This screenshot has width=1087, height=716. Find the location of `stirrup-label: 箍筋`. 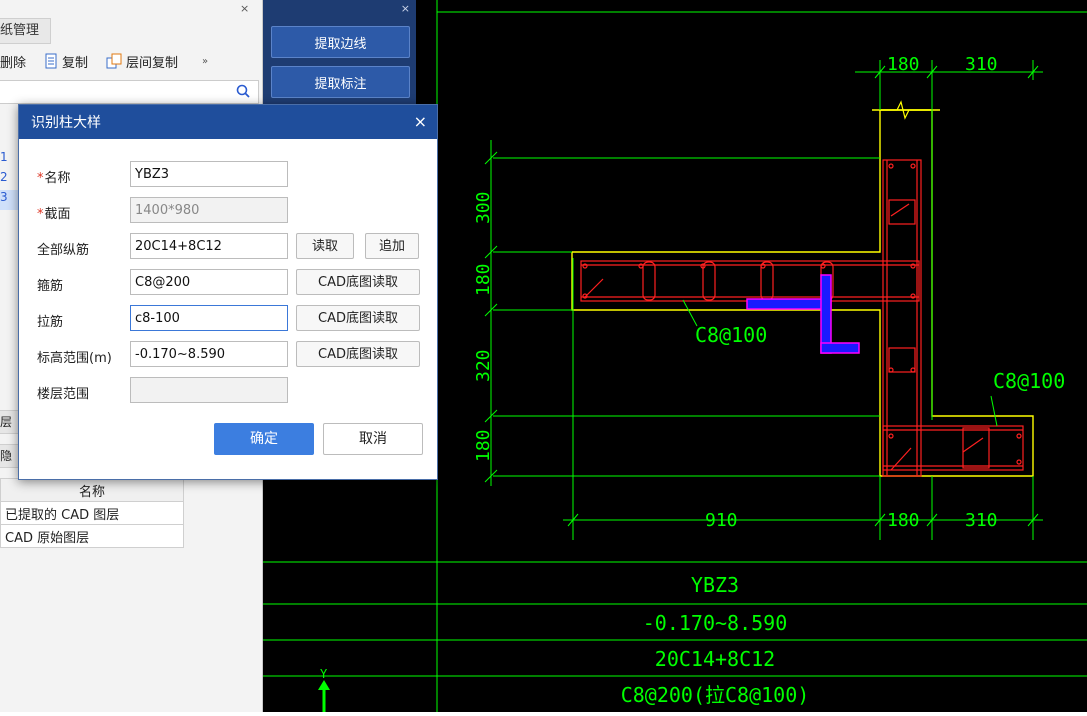

stirrup-label: 箍筋 is located at coordinates (50, 286).